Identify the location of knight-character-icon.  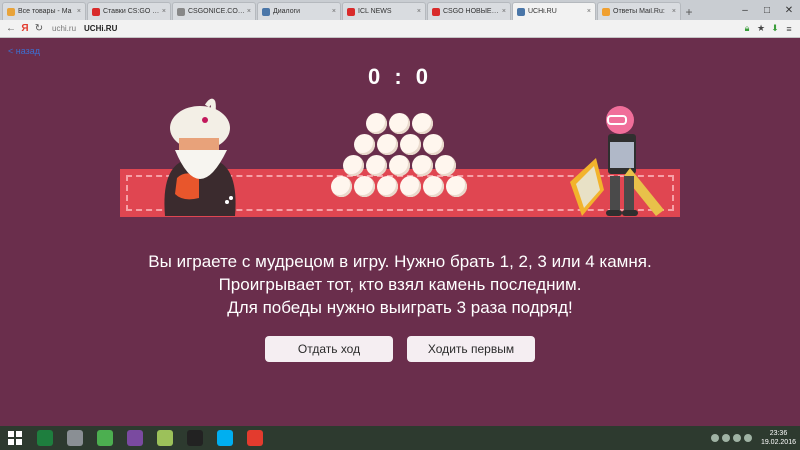
(617, 161).